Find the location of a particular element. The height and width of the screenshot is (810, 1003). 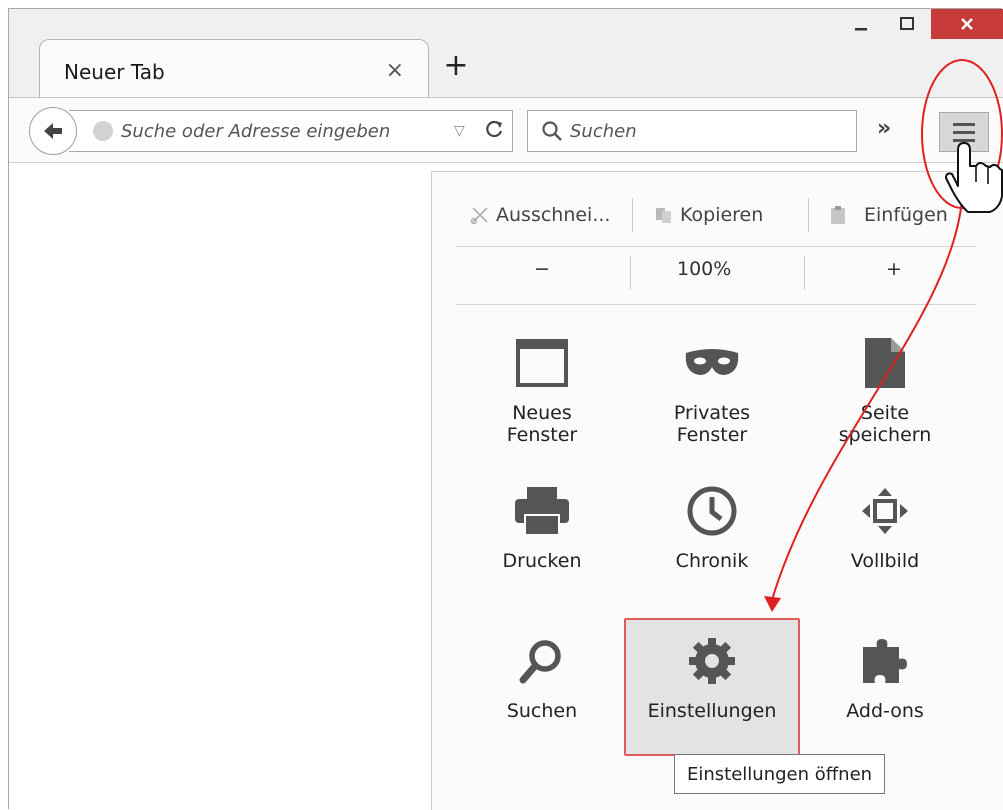

back-button is located at coordinates (53, 131).